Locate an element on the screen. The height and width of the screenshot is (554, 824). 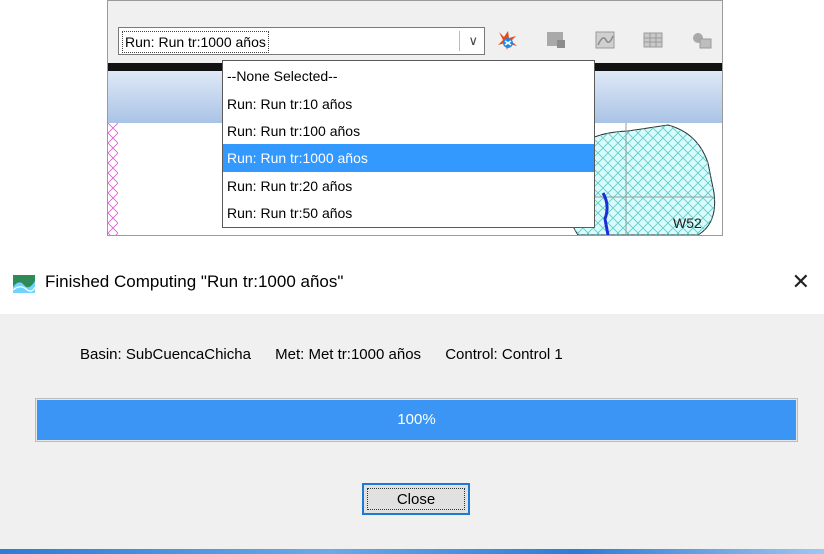
graph-icon is located at coordinates (605, 40).